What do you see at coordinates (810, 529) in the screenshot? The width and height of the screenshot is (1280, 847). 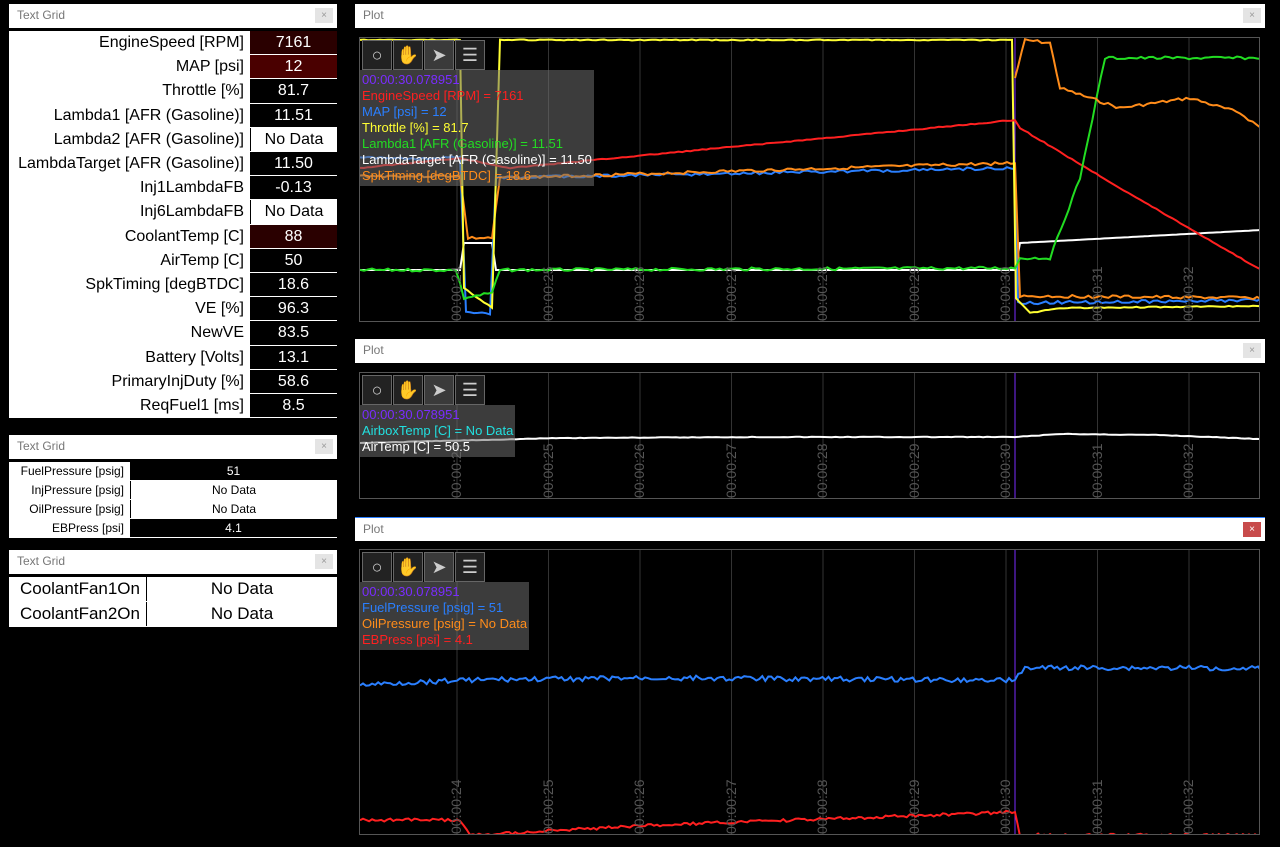 I see `plot-3-title-bar: Plot ×` at bounding box center [810, 529].